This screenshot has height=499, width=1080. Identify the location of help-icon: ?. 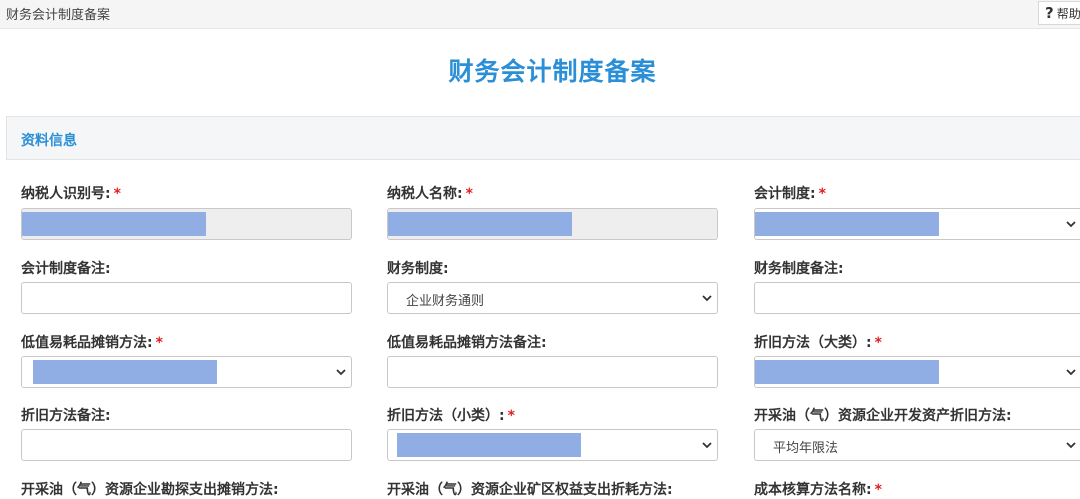
(1049, 13).